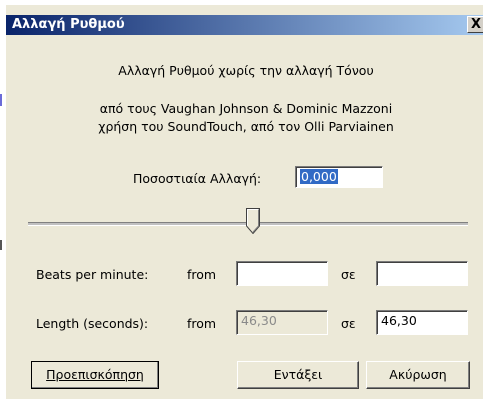 This screenshot has height=399, width=483. What do you see at coordinates (282, 322) in the screenshot?
I see `length-from-input: 46,30` at bounding box center [282, 322].